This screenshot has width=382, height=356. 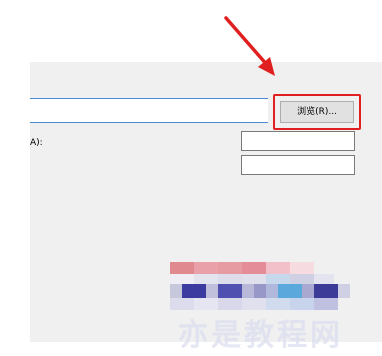 What do you see at coordinates (149, 110) in the screenshot?
I see `path-input` at bounding box center [149, 110].